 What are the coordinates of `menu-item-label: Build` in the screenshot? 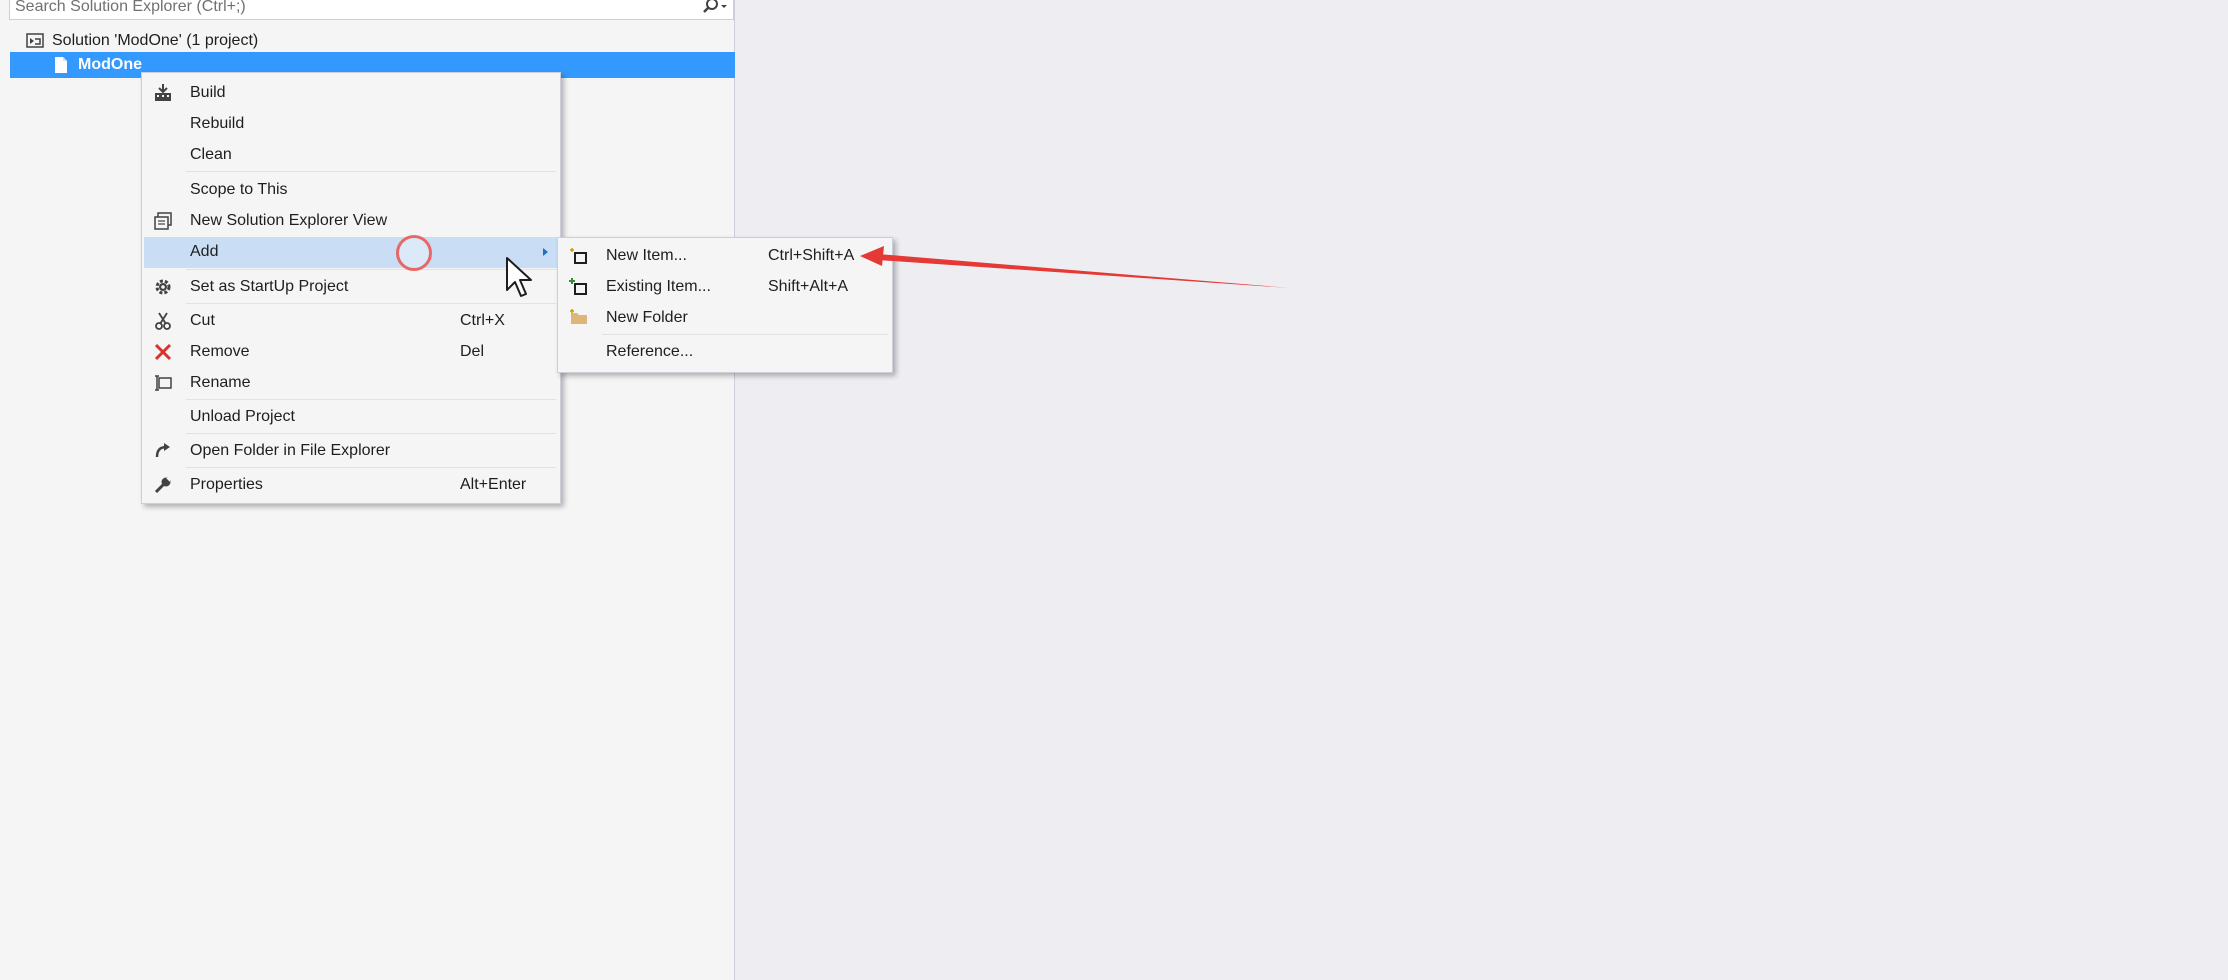 It's located at (208, 92).